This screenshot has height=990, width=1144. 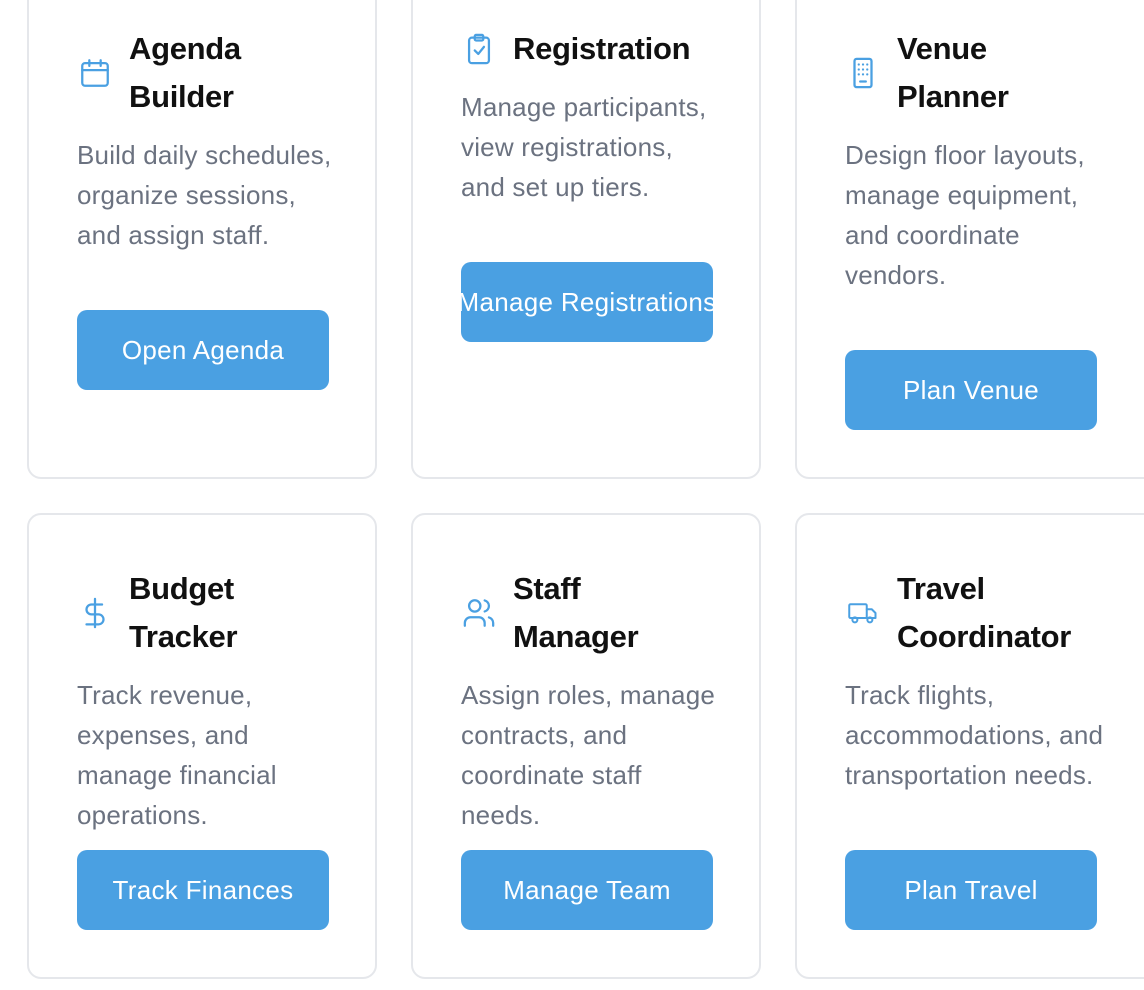 I want to click on card-header: Agenda Builder, so click(x=216, y=73).